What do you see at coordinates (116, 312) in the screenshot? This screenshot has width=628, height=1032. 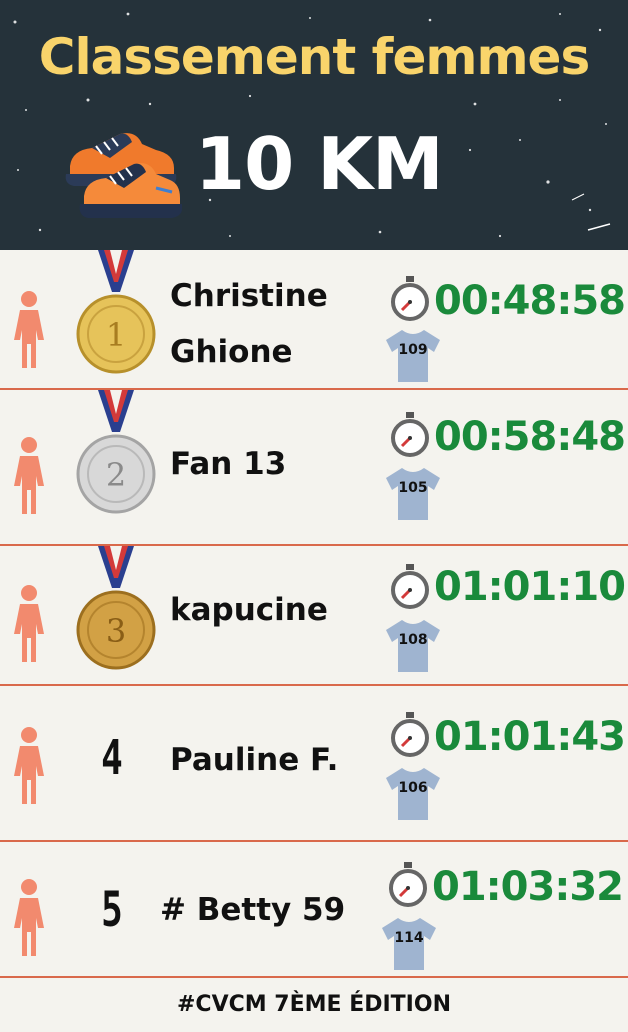 I see `gold-medal-icon: 1` at bounding box center [116, 312].